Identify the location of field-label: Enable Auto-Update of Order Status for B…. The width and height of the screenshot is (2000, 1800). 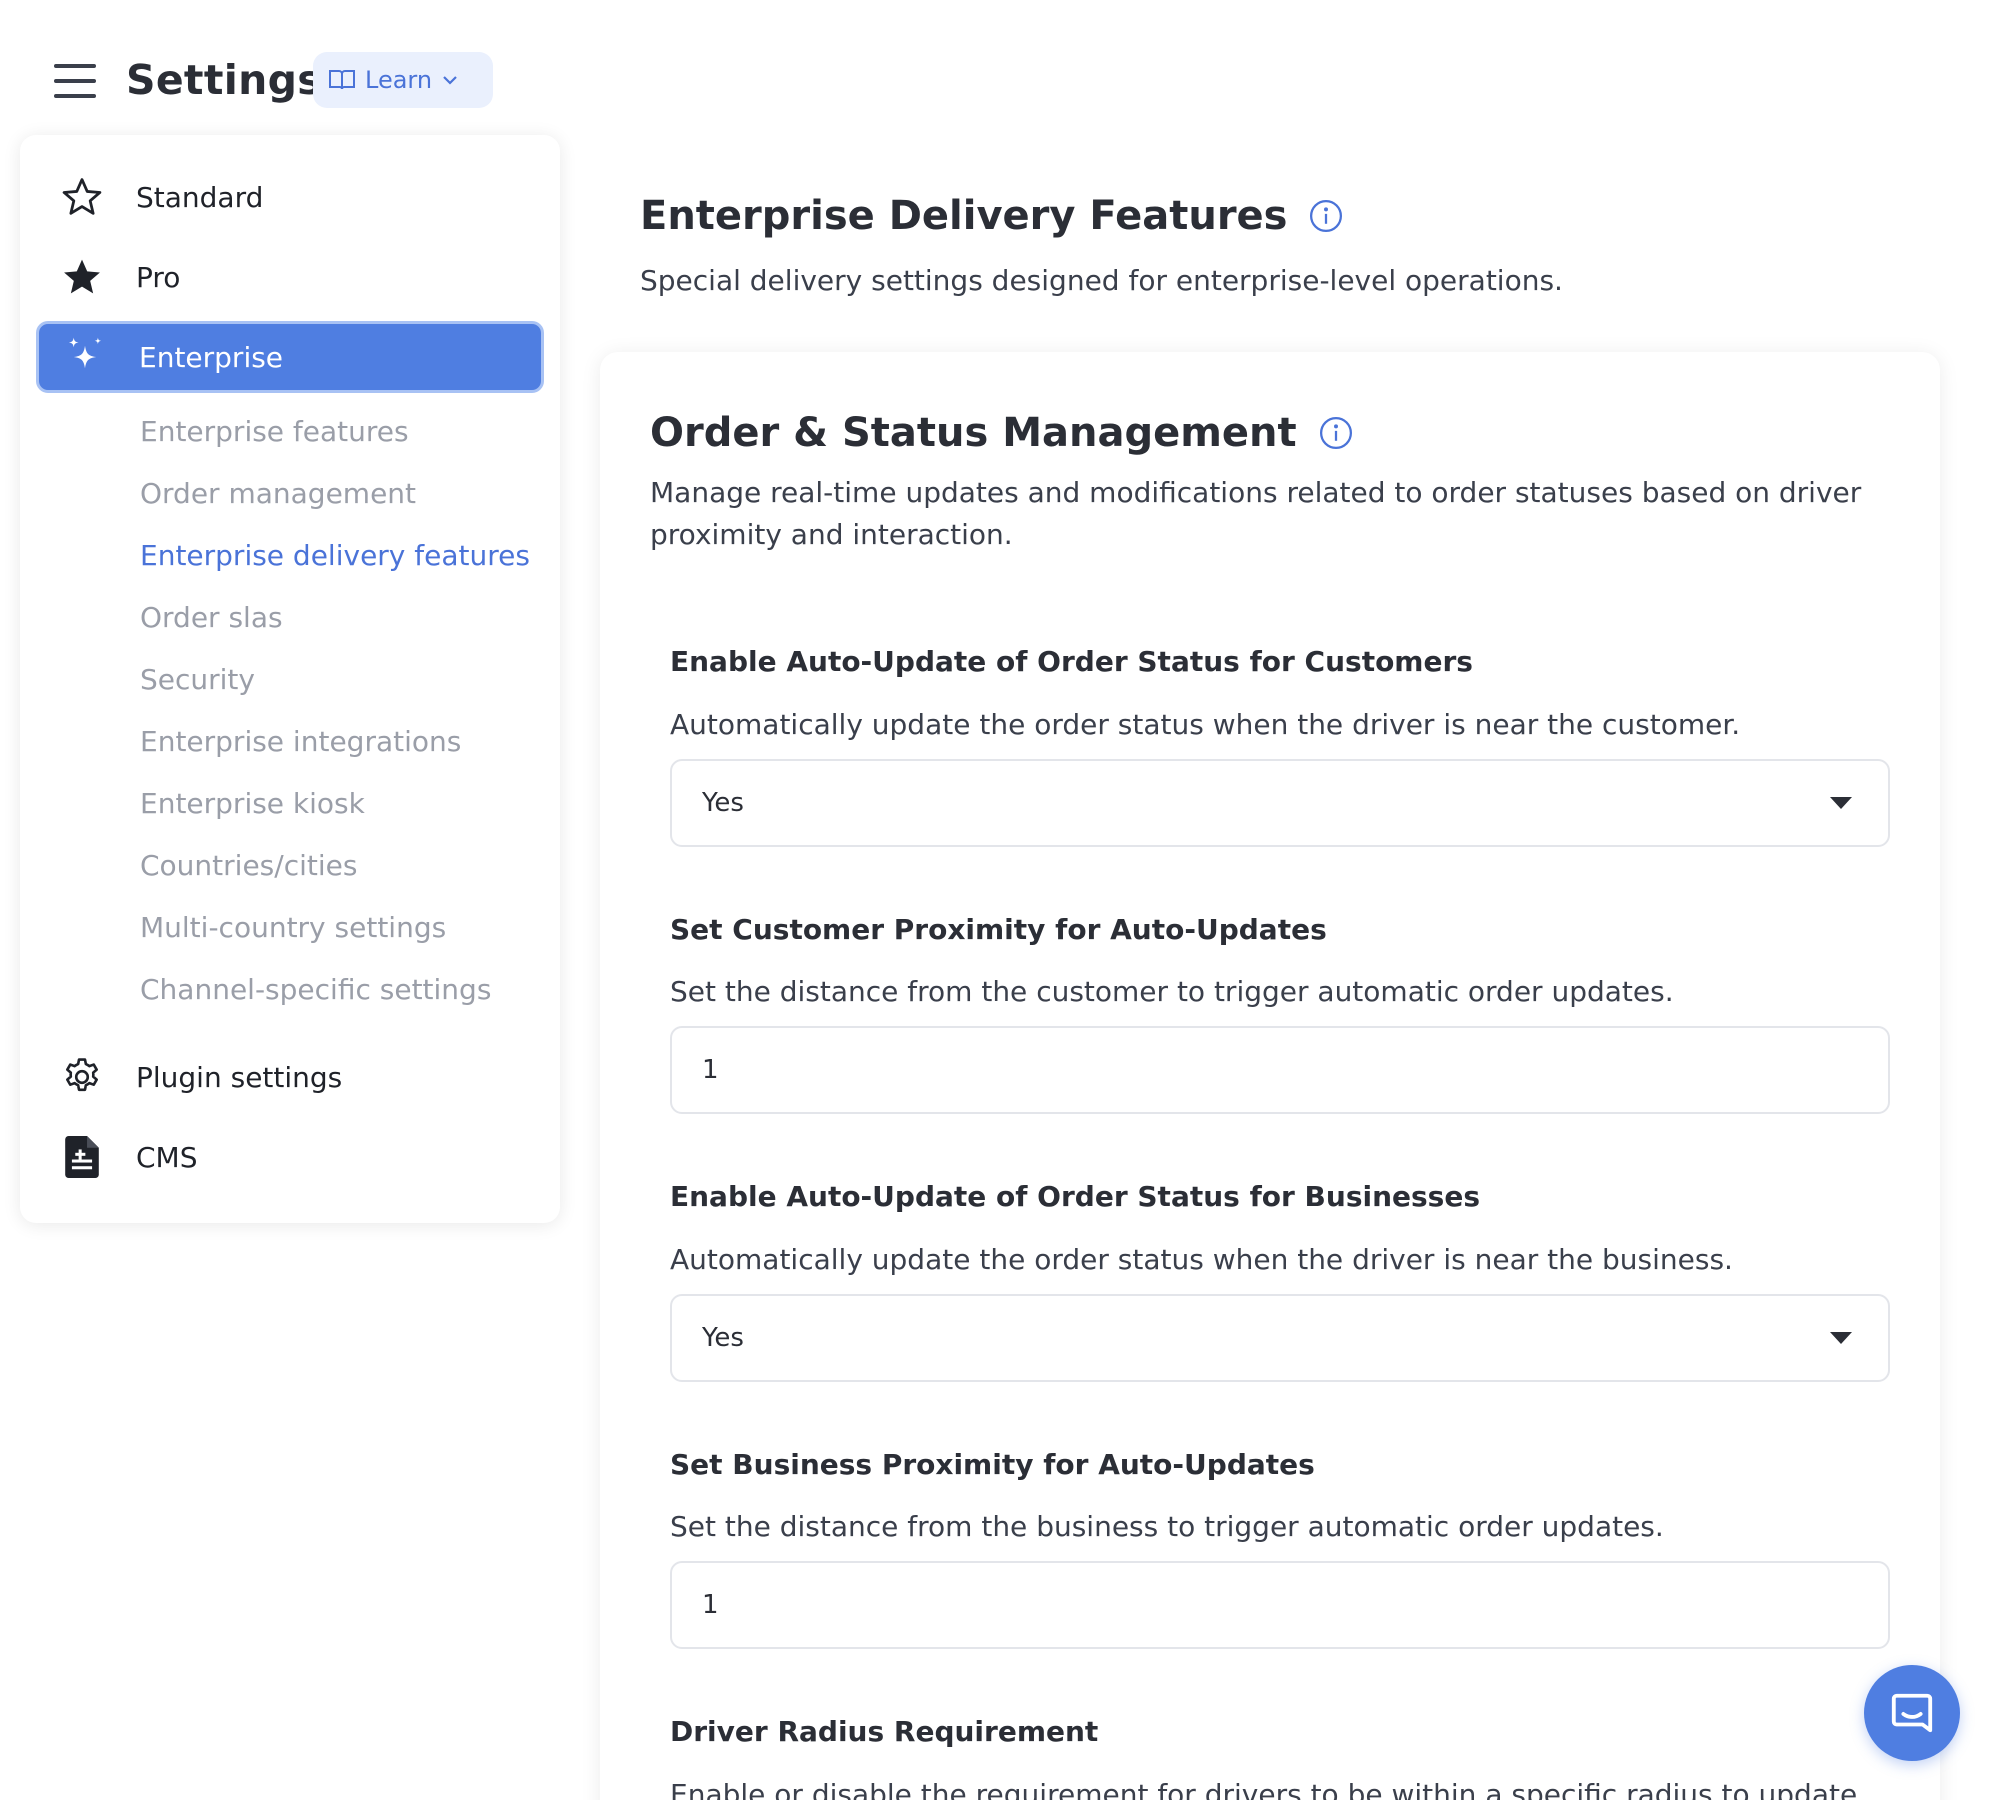
(1075, 1196).